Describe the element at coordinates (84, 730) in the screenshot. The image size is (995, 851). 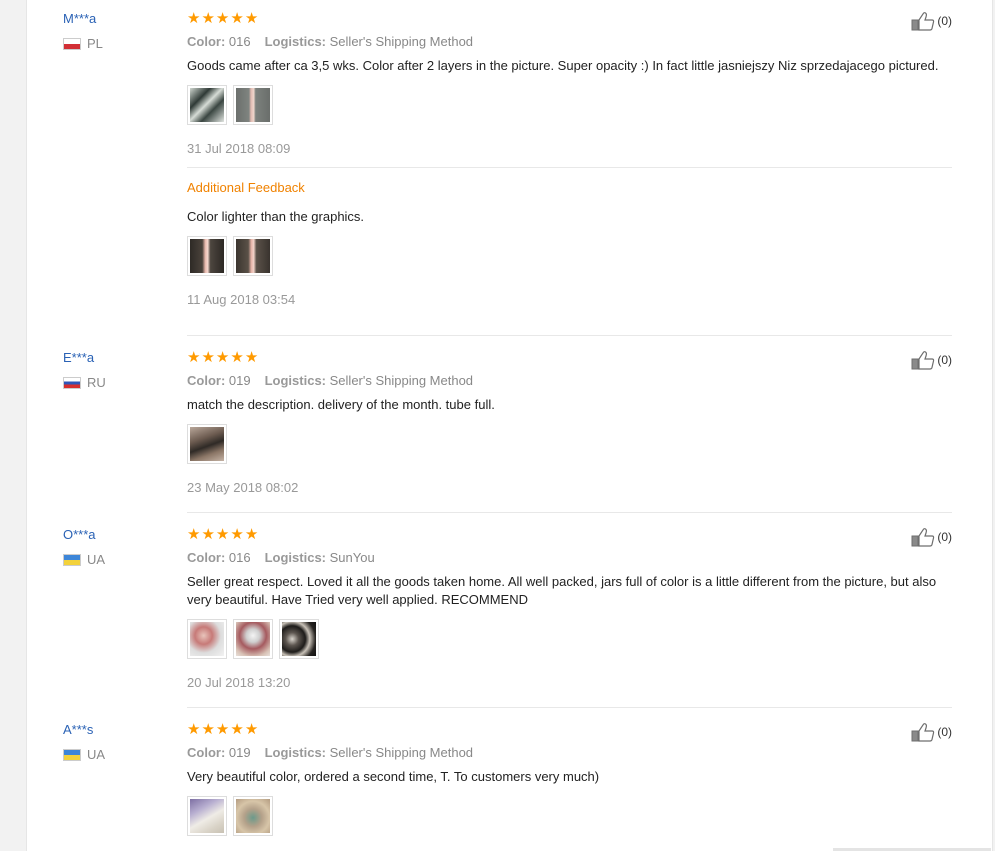
I see `reviewer-name: A***s` at that location.